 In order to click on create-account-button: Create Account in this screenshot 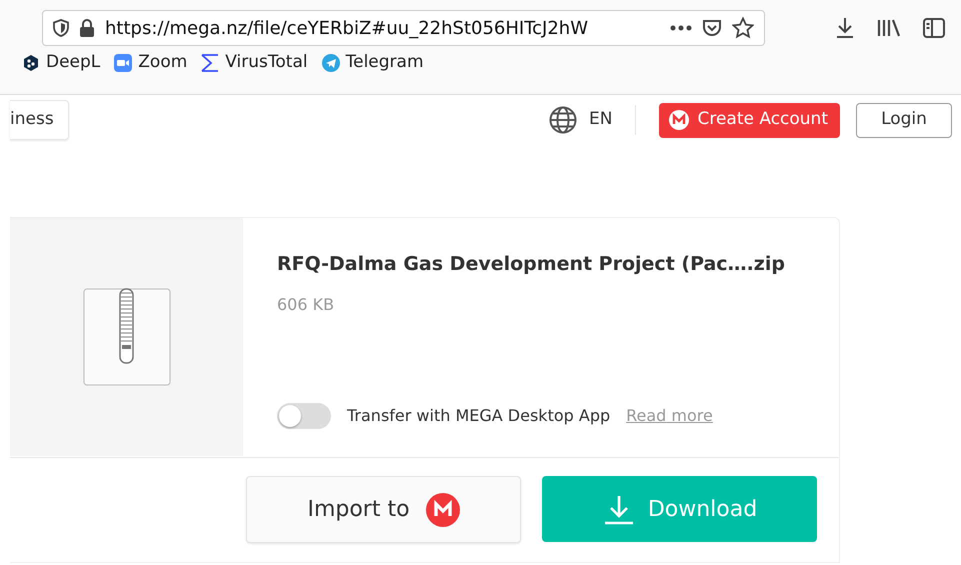, I will do `click(749, 120)`.